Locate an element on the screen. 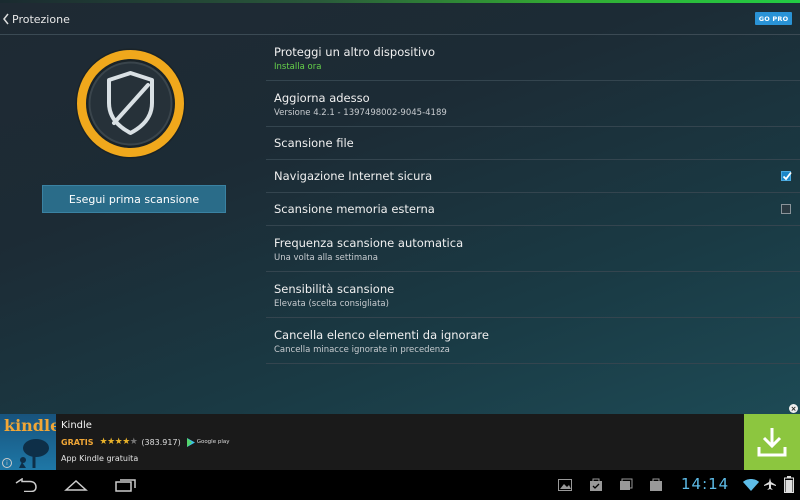 The height and width of the screenshot is (500, 800). ad-app-name: Kindle is located at coordinates (76, 425).